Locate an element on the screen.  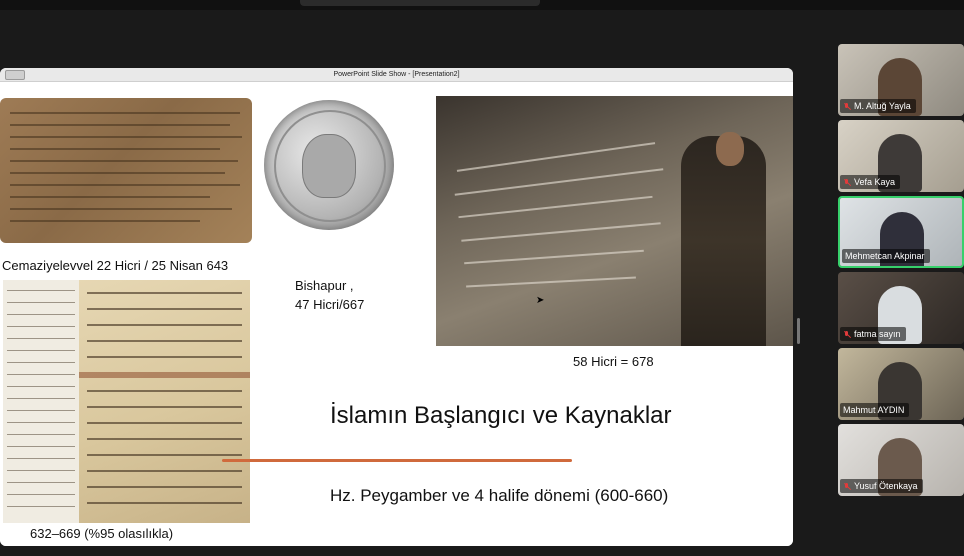
participant-name: M. Altuğ Yayla is located at coordinates (882, 106).